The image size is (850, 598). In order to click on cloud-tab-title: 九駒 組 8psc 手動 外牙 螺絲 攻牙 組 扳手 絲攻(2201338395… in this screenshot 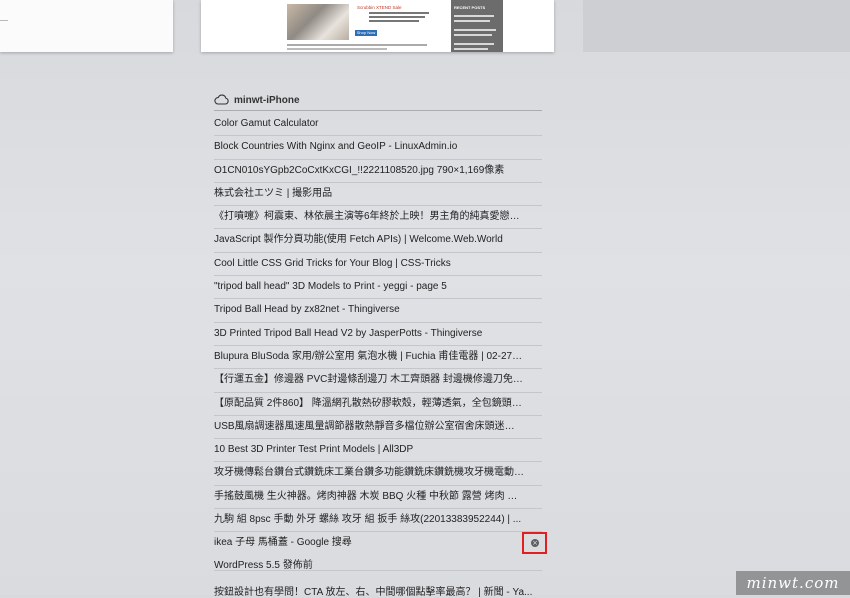, I will do `click(368, 520)`.